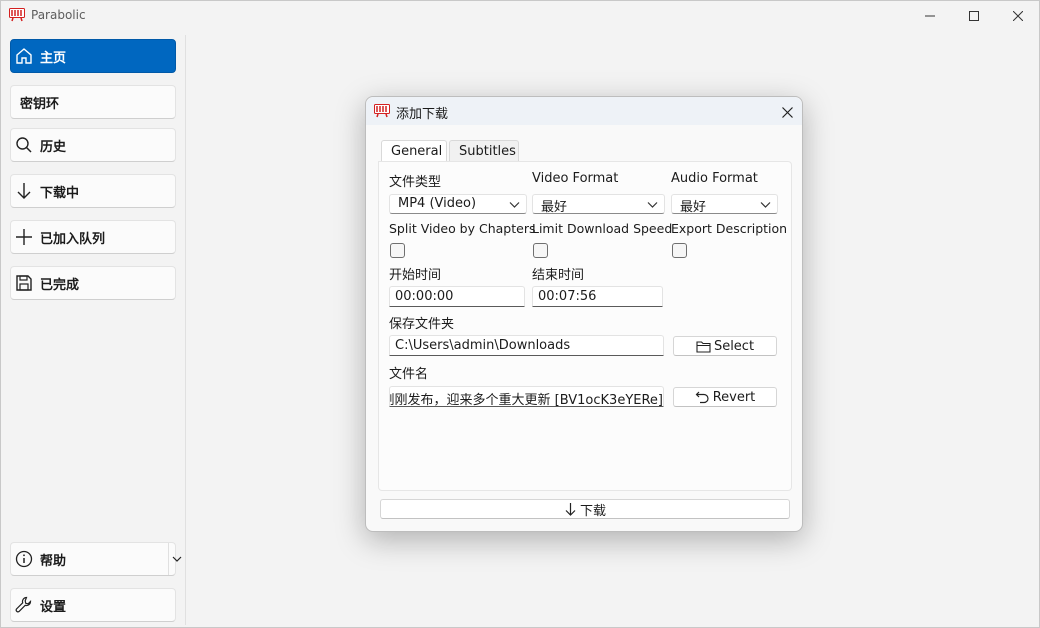 The height and width of the screenshot is (628, 1040). What do you see at coordinates (462, 228) in the screenshot?
I see `split-chapters-label: Split Video by Chapters` at bounding box center [462, 228].